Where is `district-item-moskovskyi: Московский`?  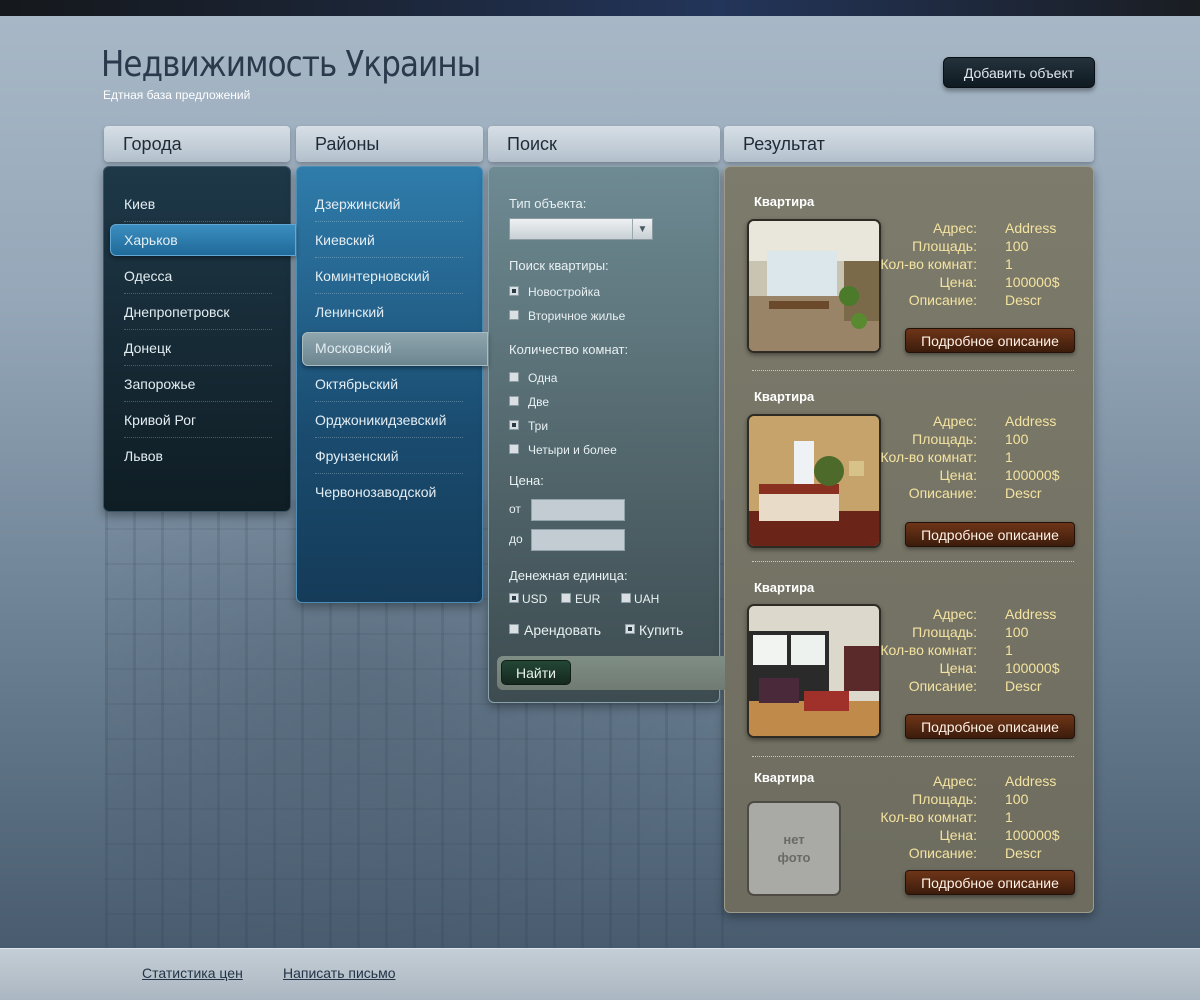 district-item-moskovskyi: Московский is located at coordinates (389, 348).